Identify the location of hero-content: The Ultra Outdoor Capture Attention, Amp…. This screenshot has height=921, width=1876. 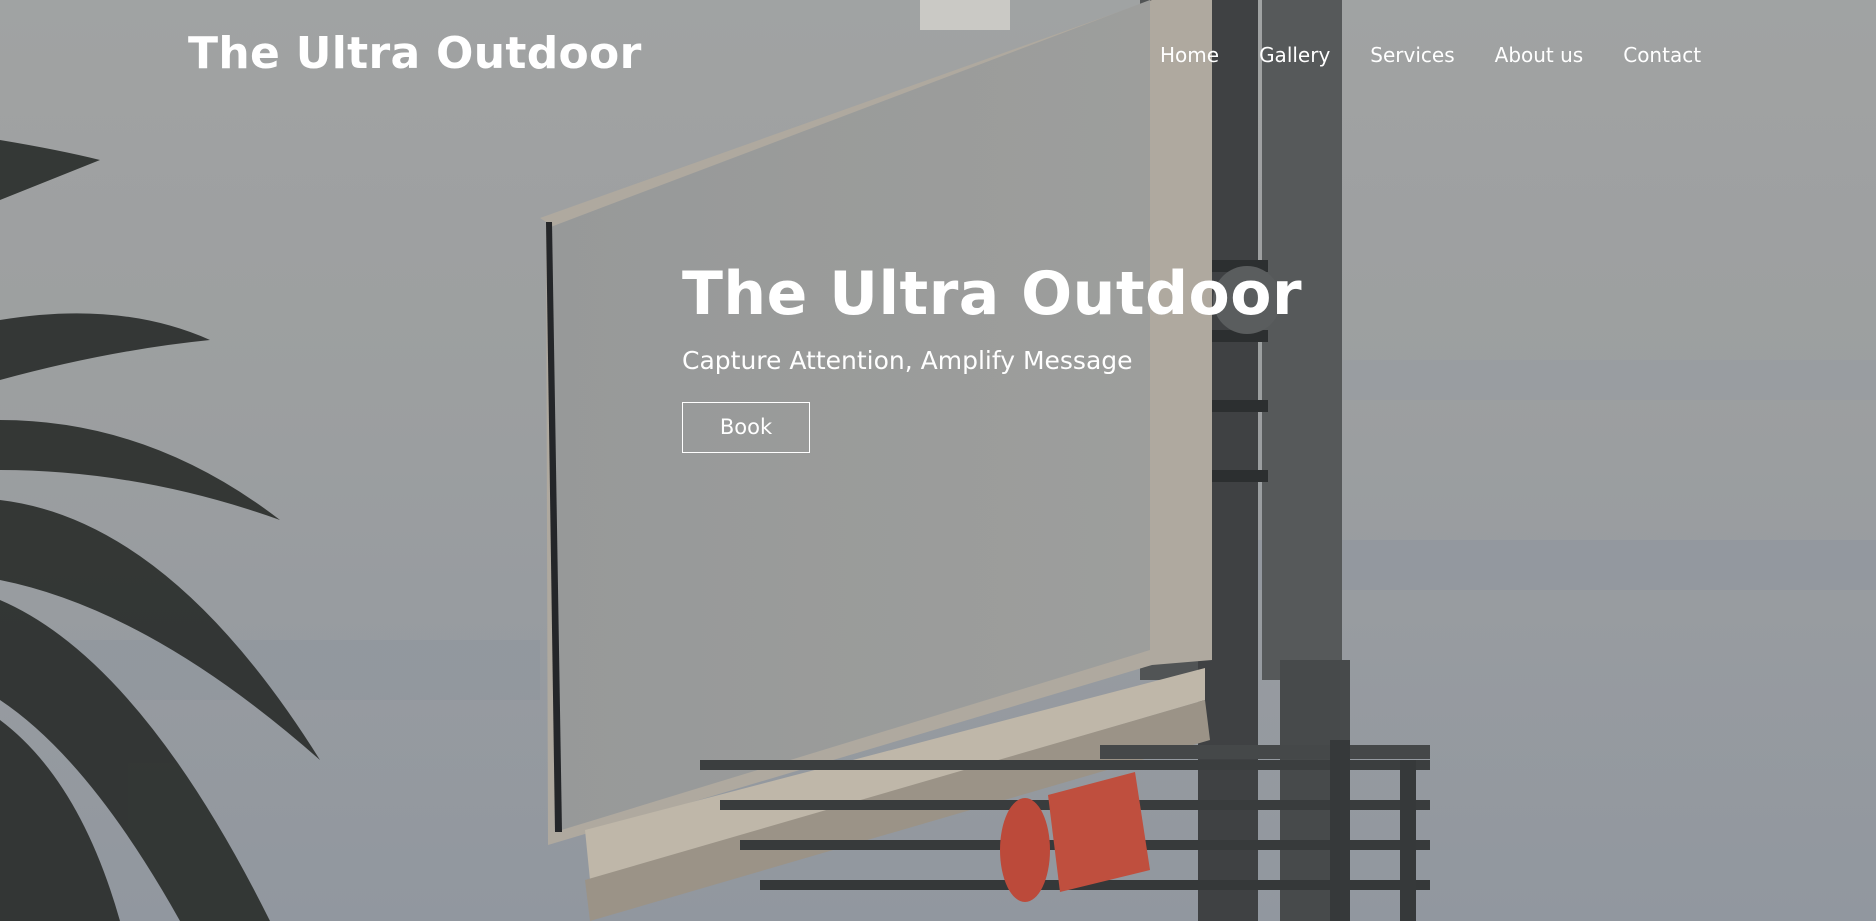
(992, 354).